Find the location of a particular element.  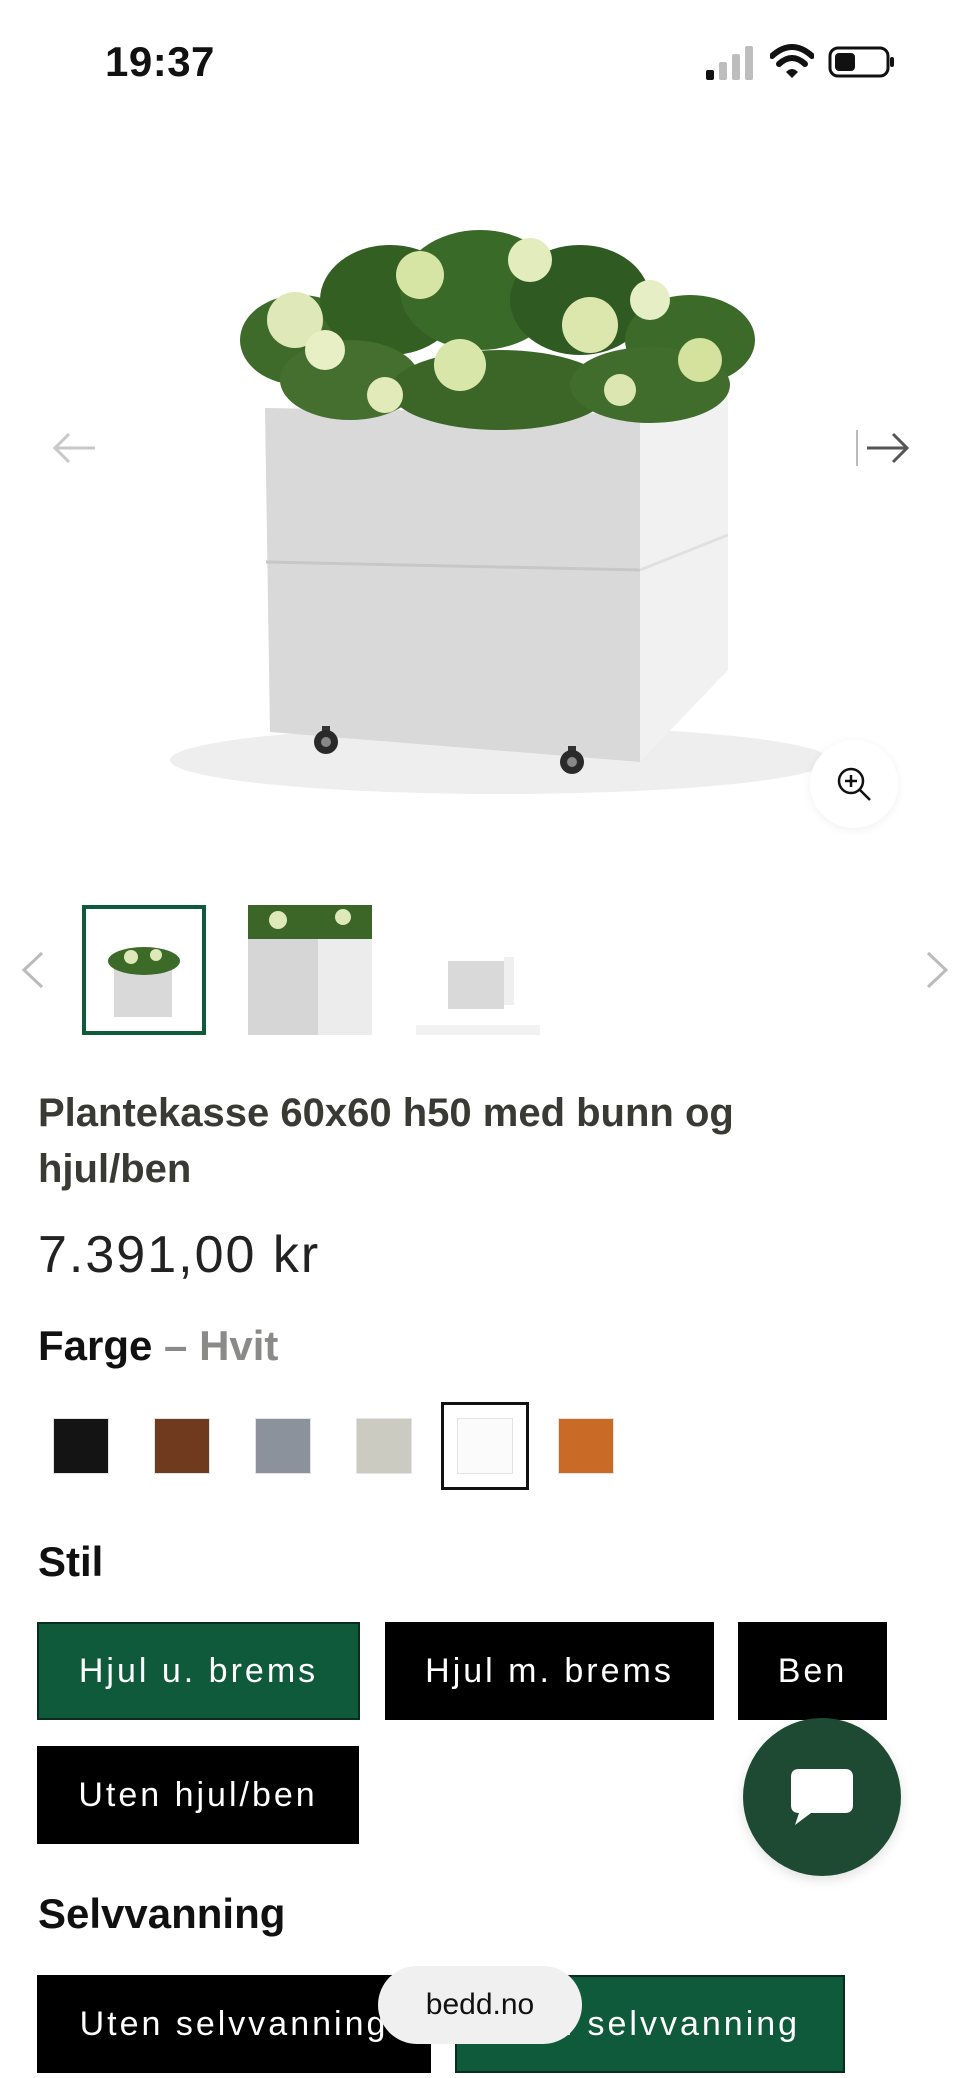

style-option-label: Stil is located at coordinates (71, 1561).